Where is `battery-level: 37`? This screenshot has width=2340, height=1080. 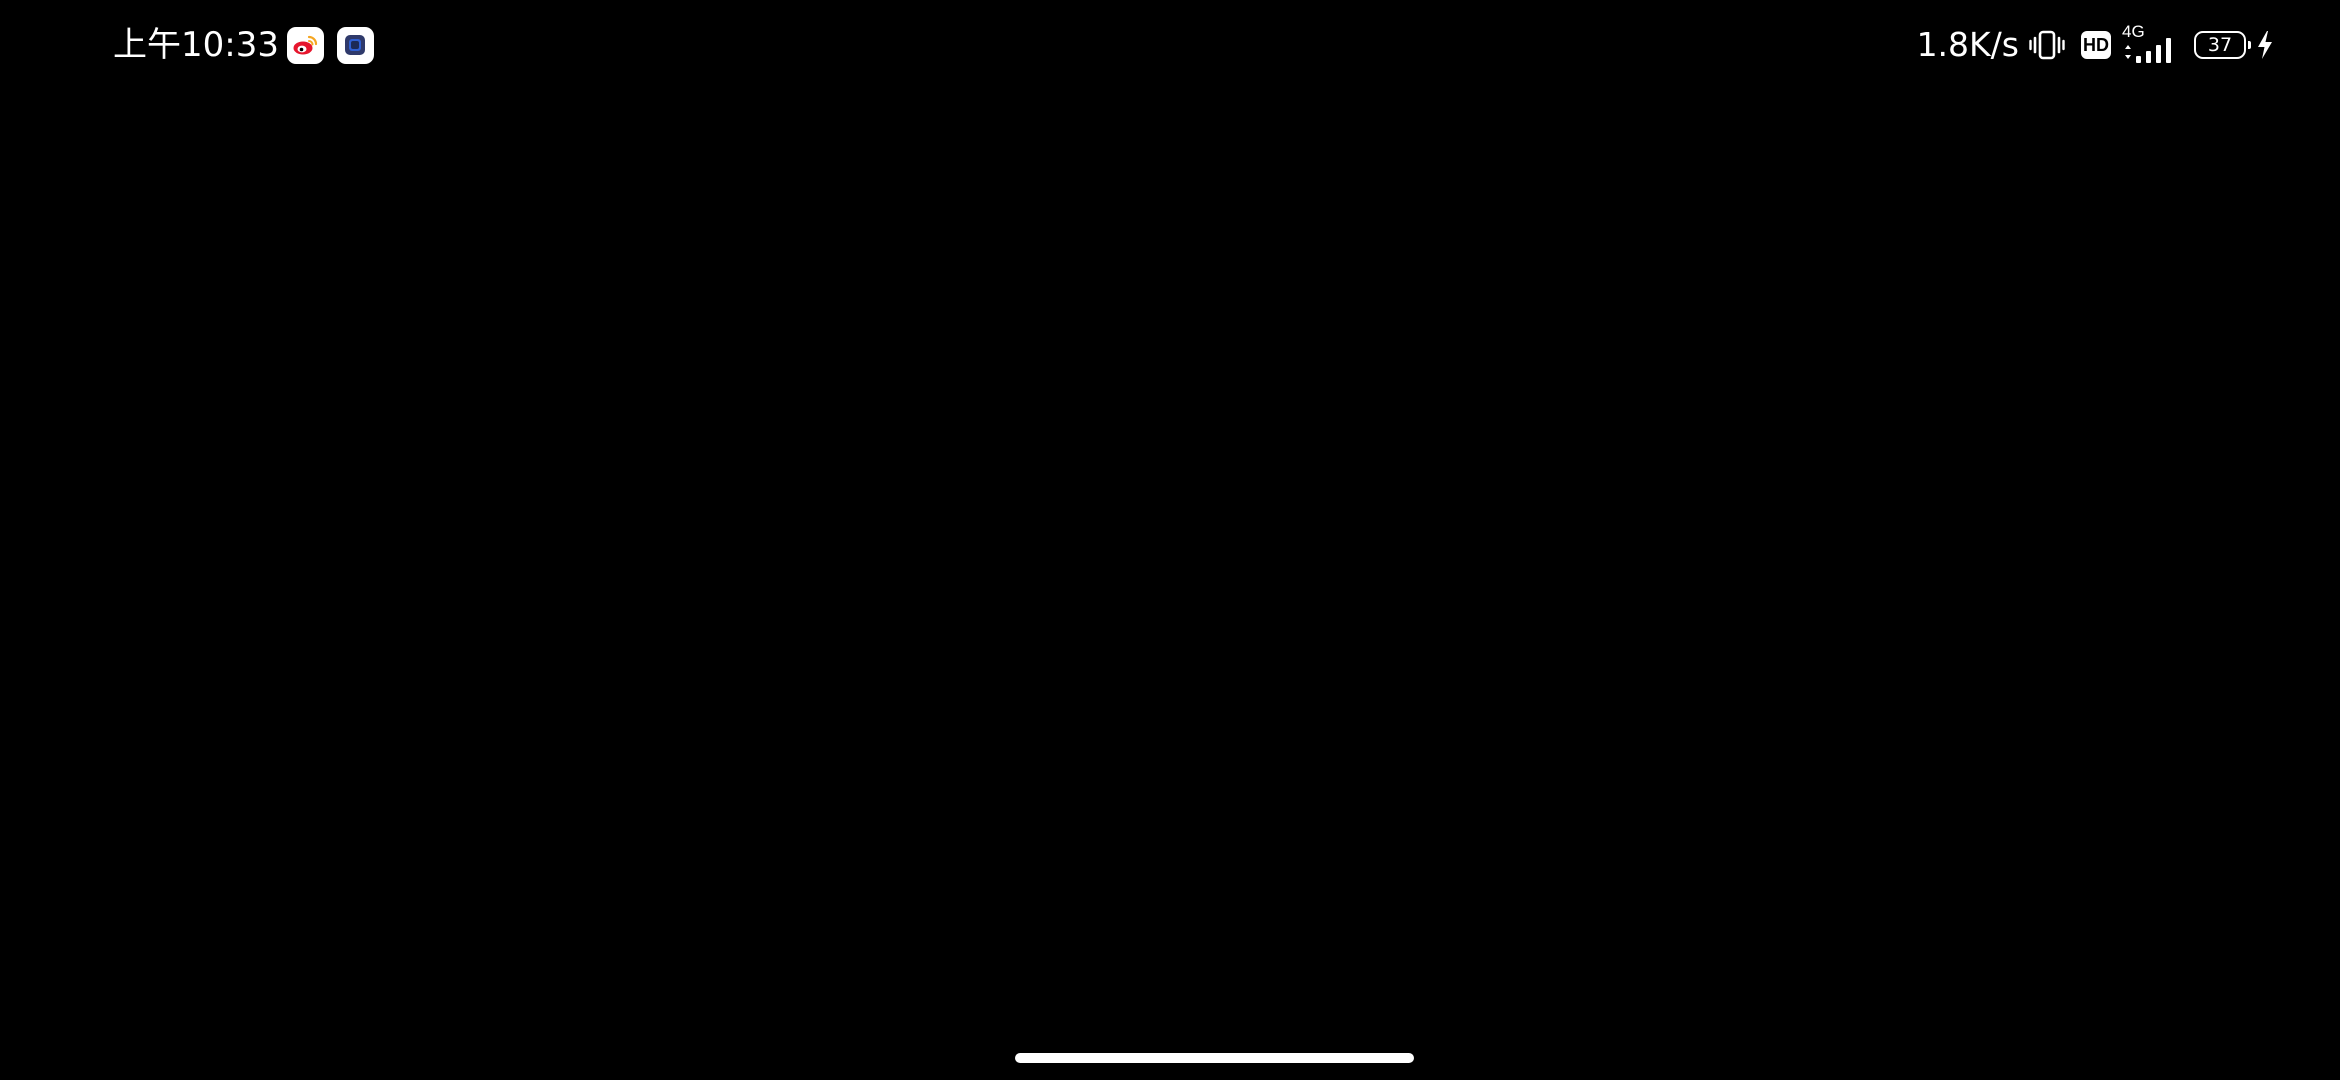
battery-level: 37 is located at coordinates (2220, 45).